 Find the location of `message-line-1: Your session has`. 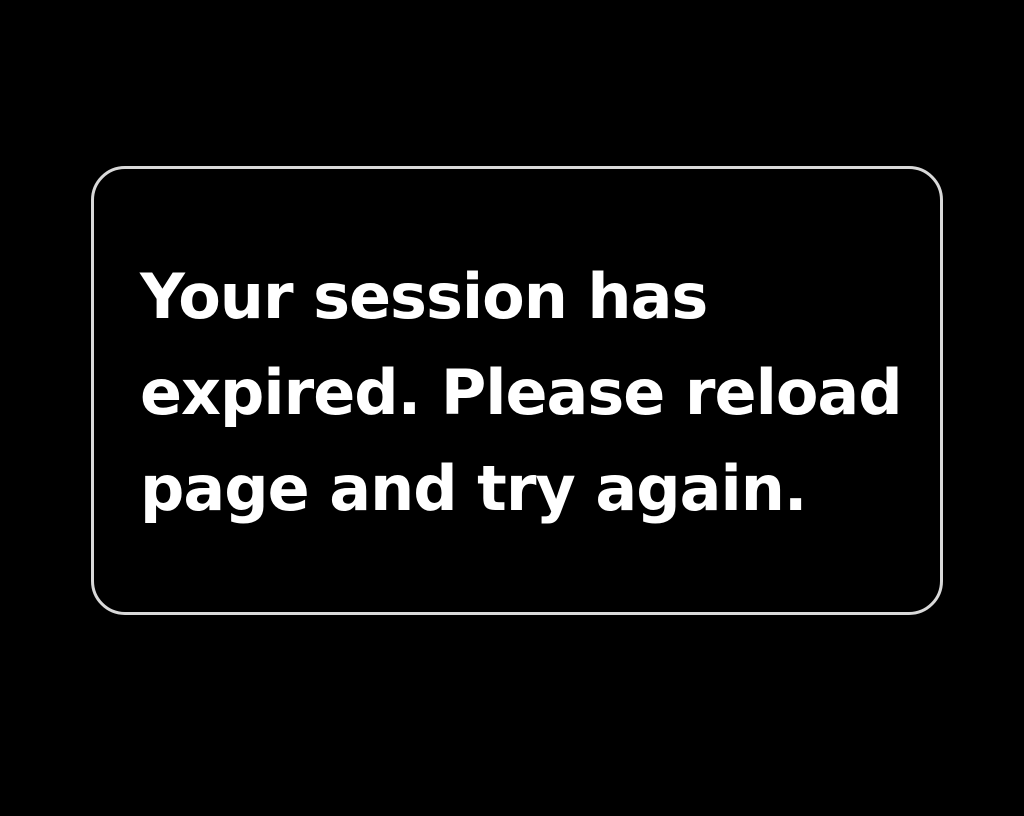

message-line-1: Your session has is located at coordinates (424, 296).